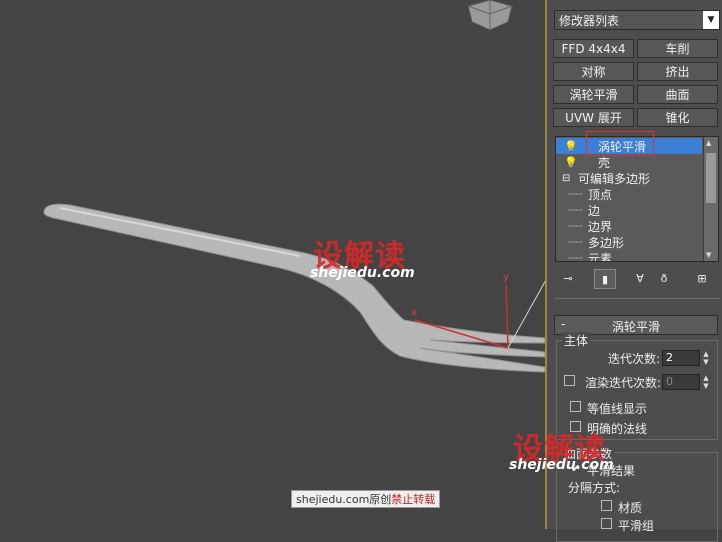 The height and width of the screenshot is (542, 722). Describe the element at coordinates (600, 194) in the screenshot. I see `stack-item-label: 顶点` at that location.